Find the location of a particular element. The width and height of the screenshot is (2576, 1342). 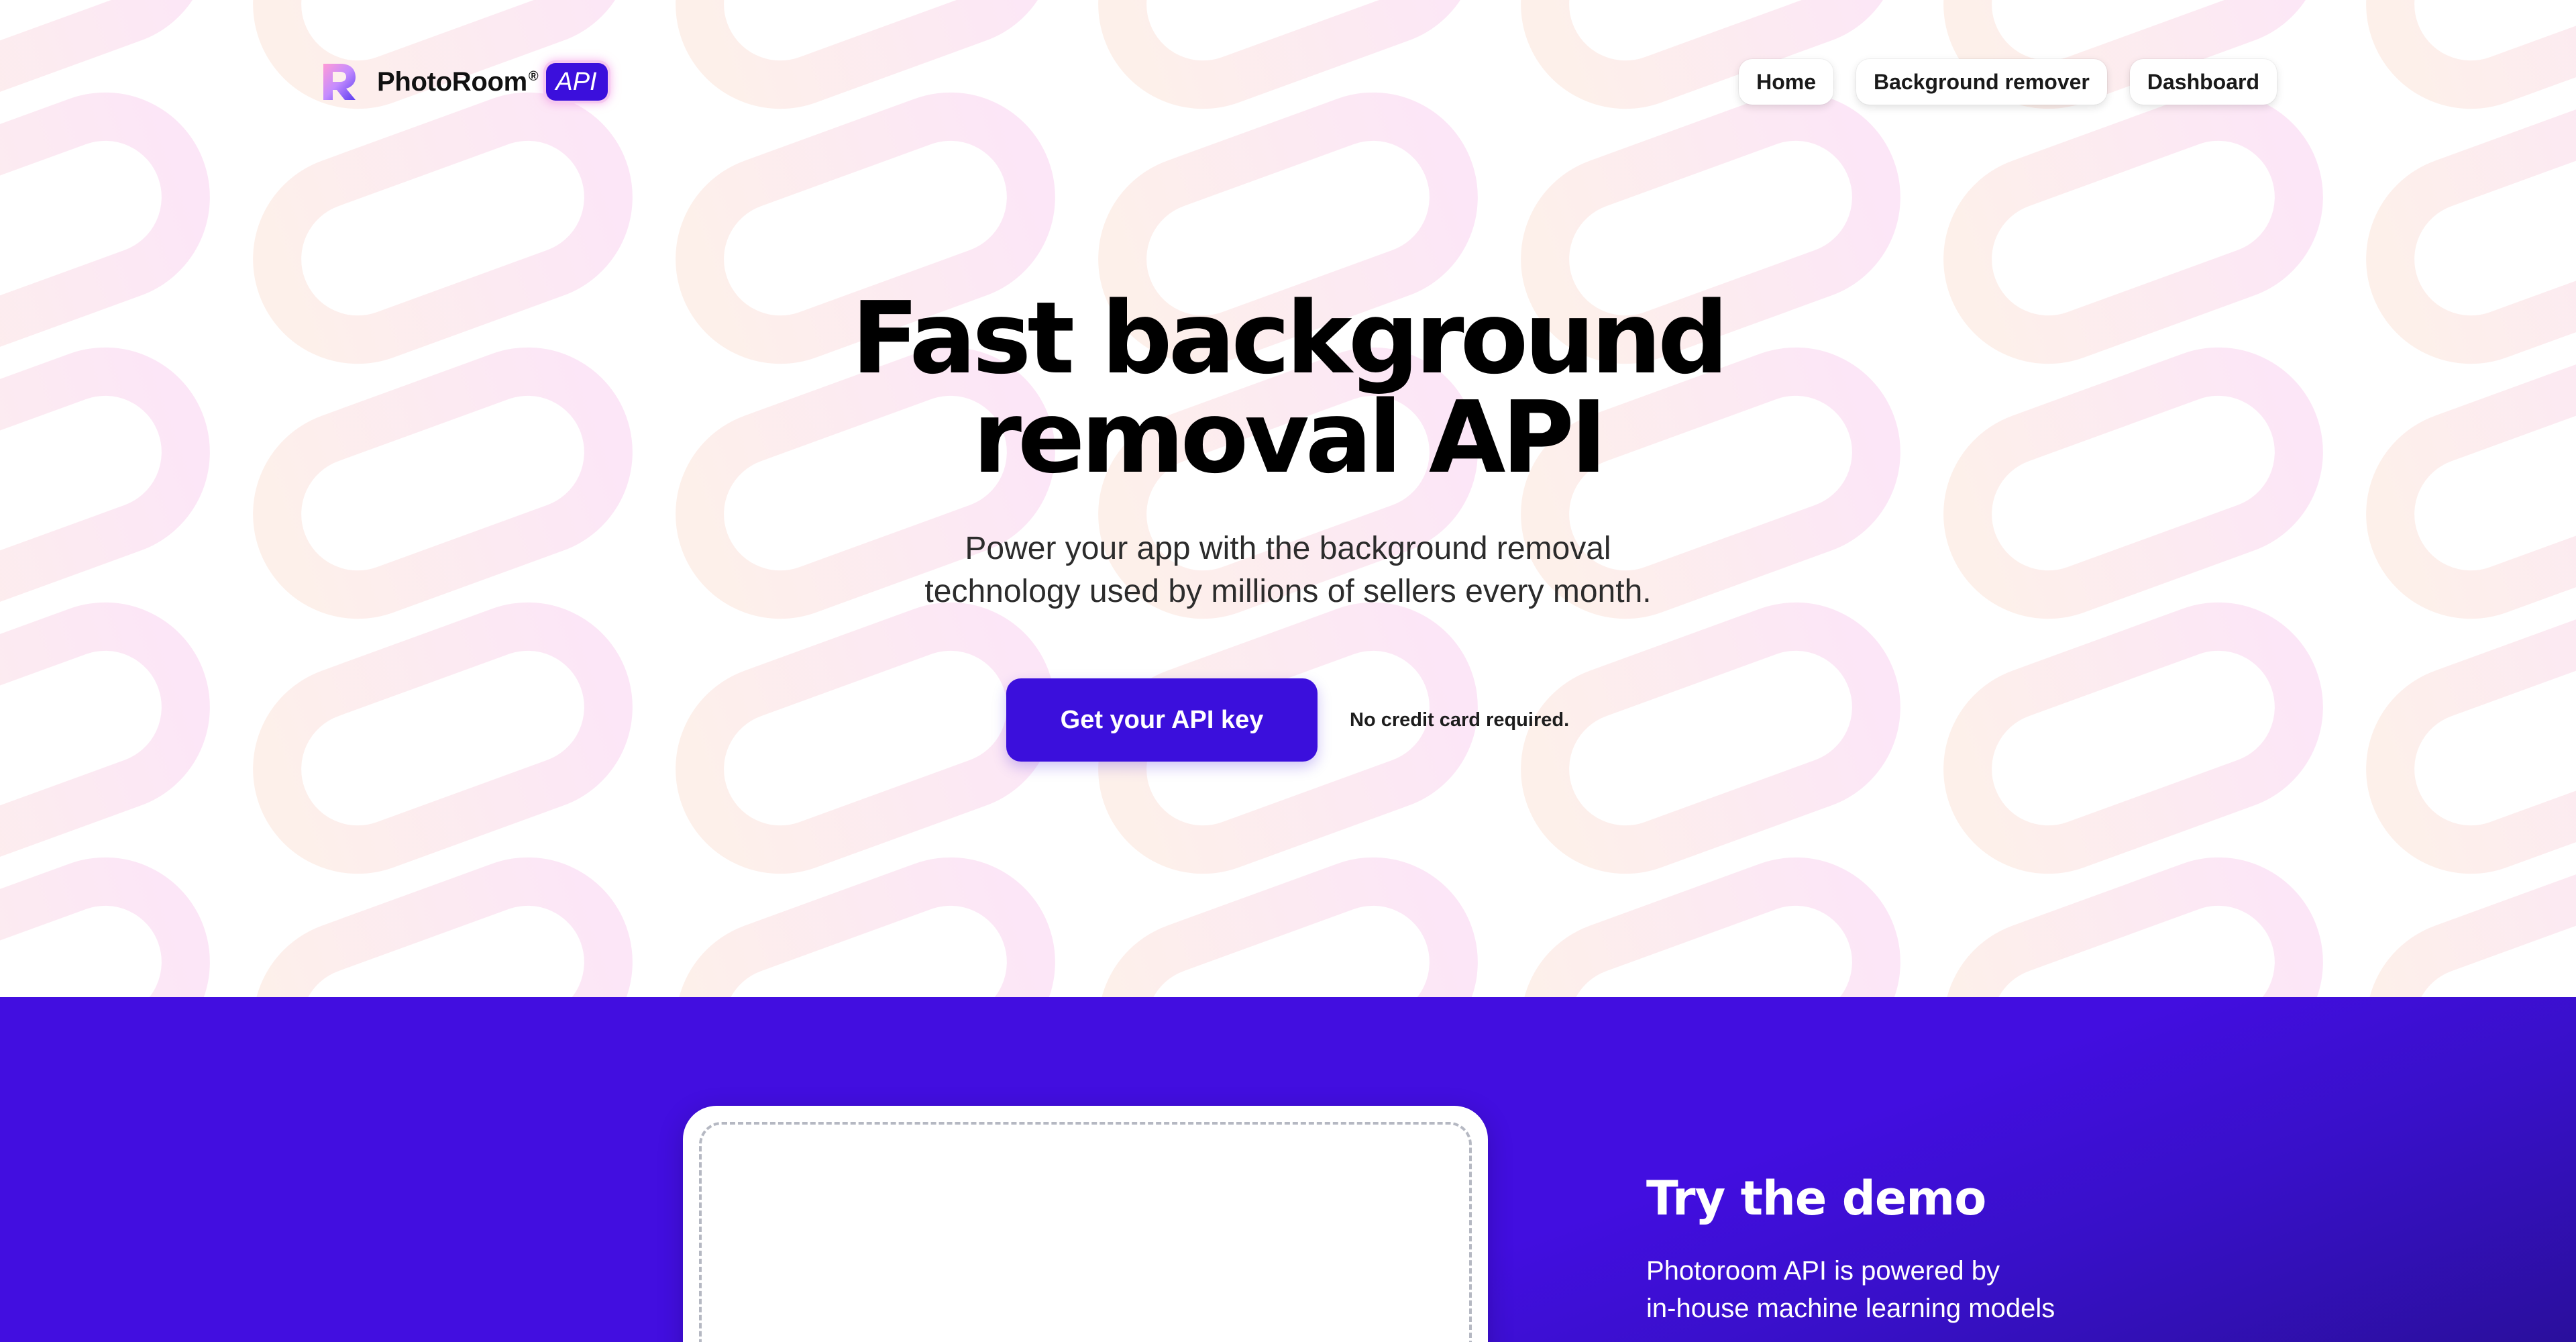

demo-description-line-1: Photoroom API is powered by is located at coordinates (1823, 1271).